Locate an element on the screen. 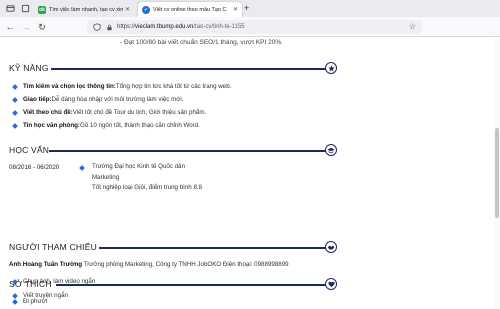  heart-icon is located at coordinates (331, 284).